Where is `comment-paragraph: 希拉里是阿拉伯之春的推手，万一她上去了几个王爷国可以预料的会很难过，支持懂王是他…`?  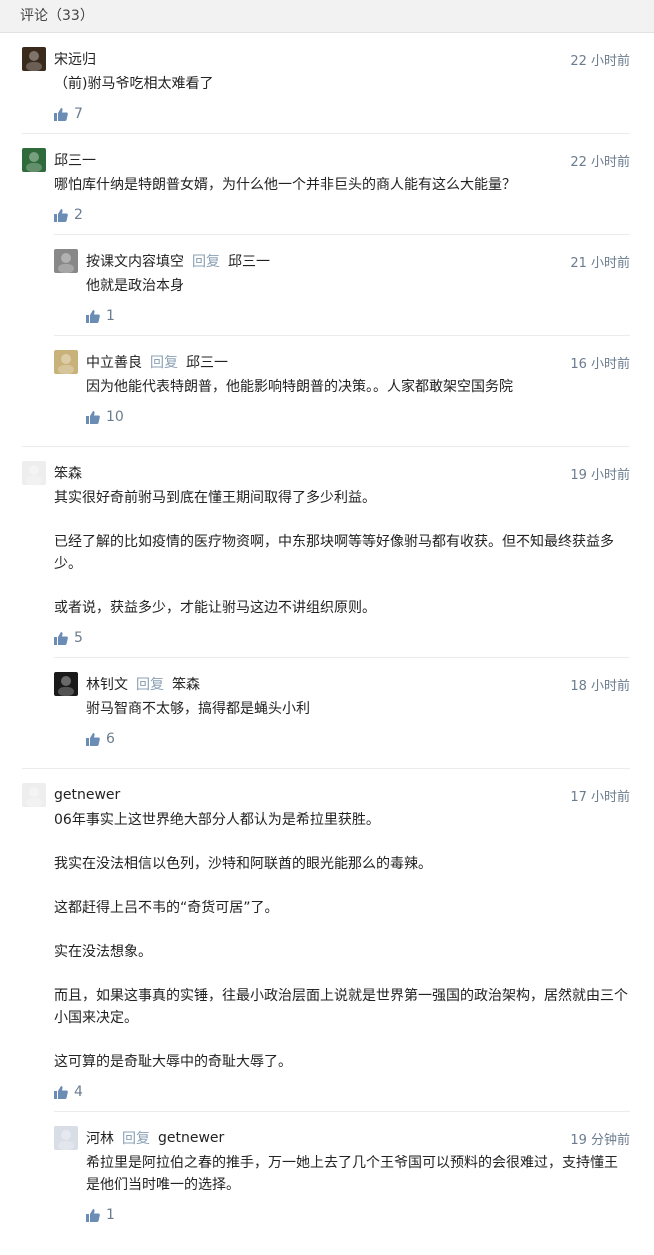
comment-paragraph: 希拉里是阿拉伯之春的推手，万一她上去了几个王爷国可以预料的会很难过，支持懂王是他… is located at coordinates (352, 1174).